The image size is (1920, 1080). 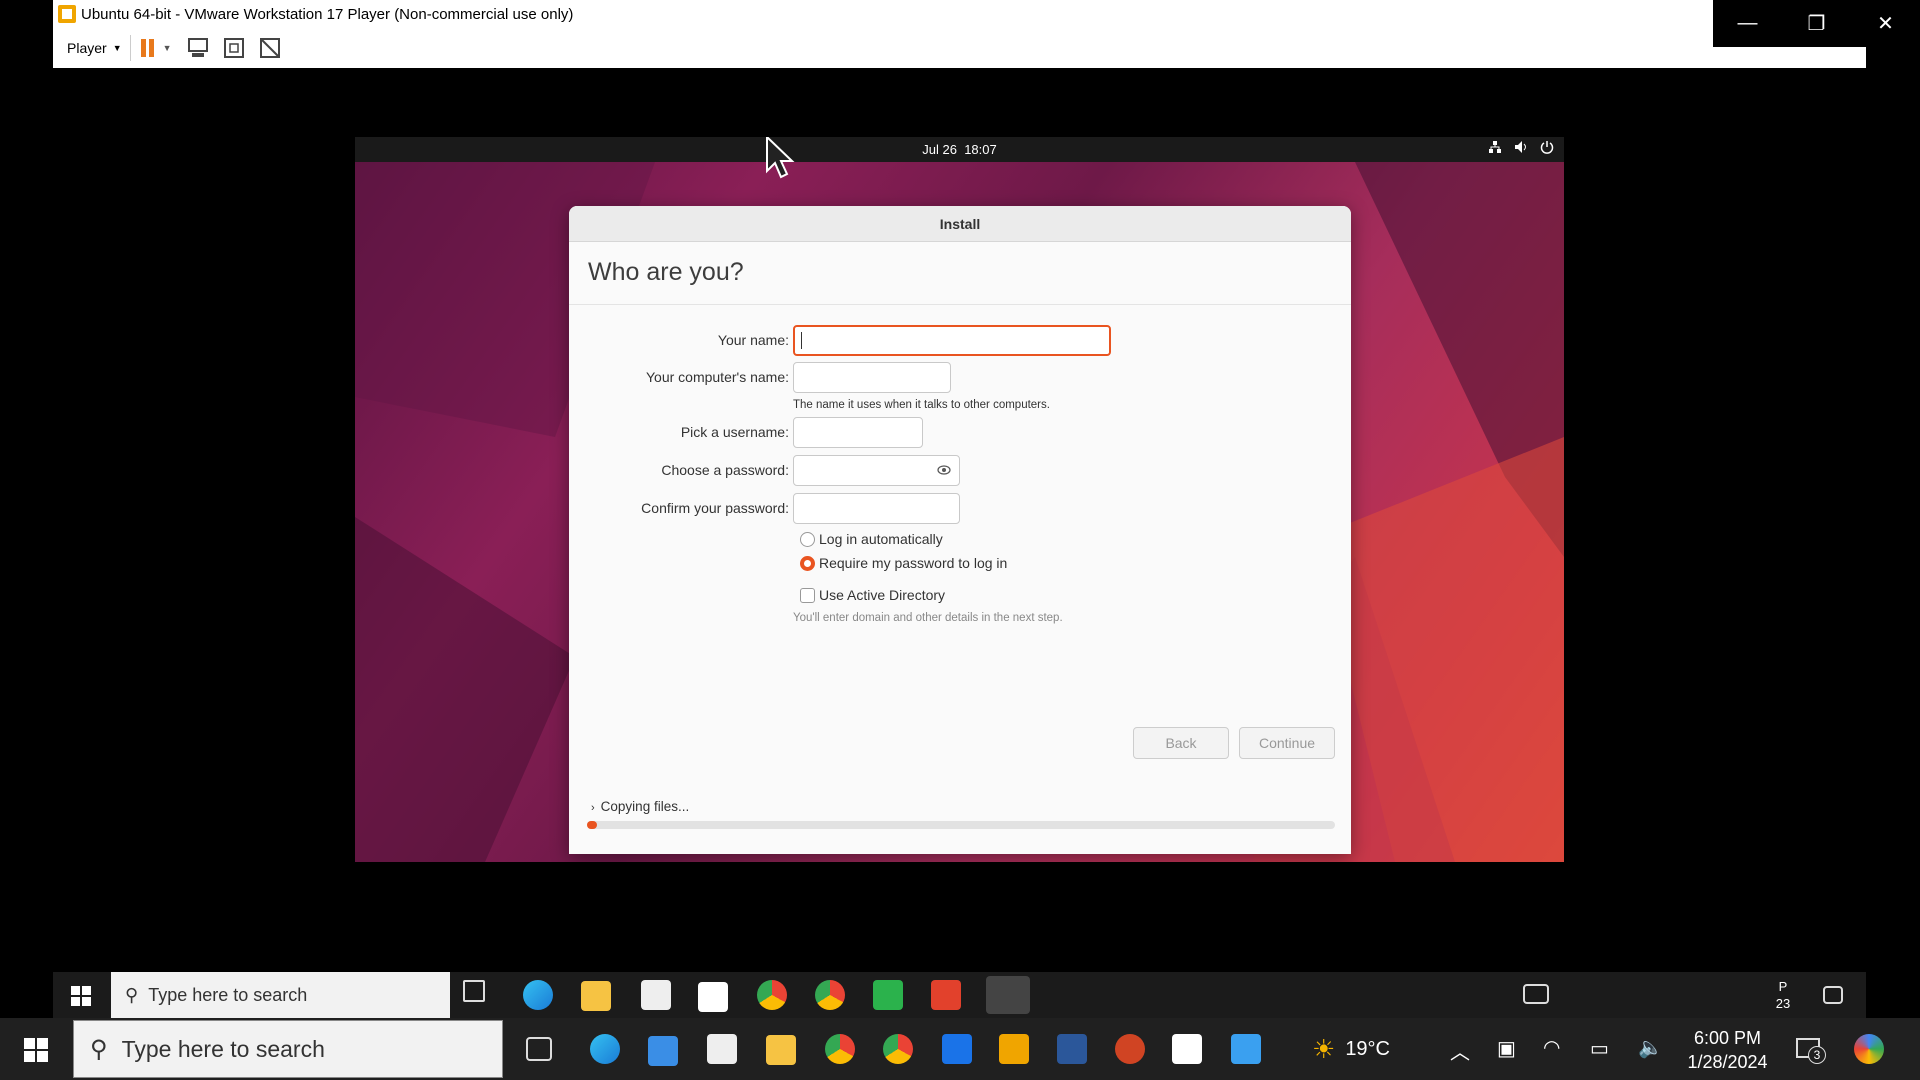 I want to click on ubuntu-top-bar: Jul 26 18:07, so click(x=959, y=149).